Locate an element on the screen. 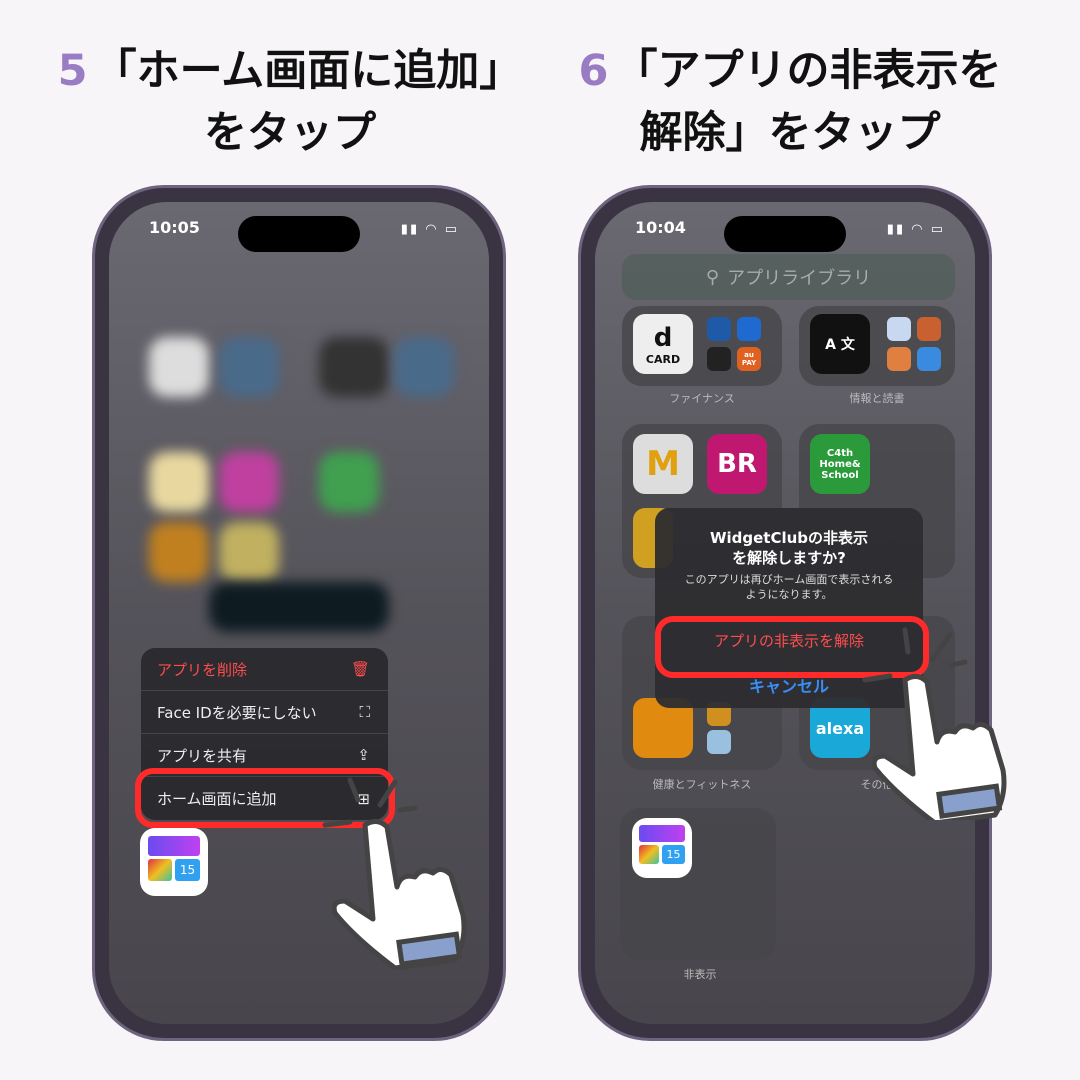  step-6-title: 6 「アプリの非表示を 解除」をタップ is located at coordinates (790, 102).